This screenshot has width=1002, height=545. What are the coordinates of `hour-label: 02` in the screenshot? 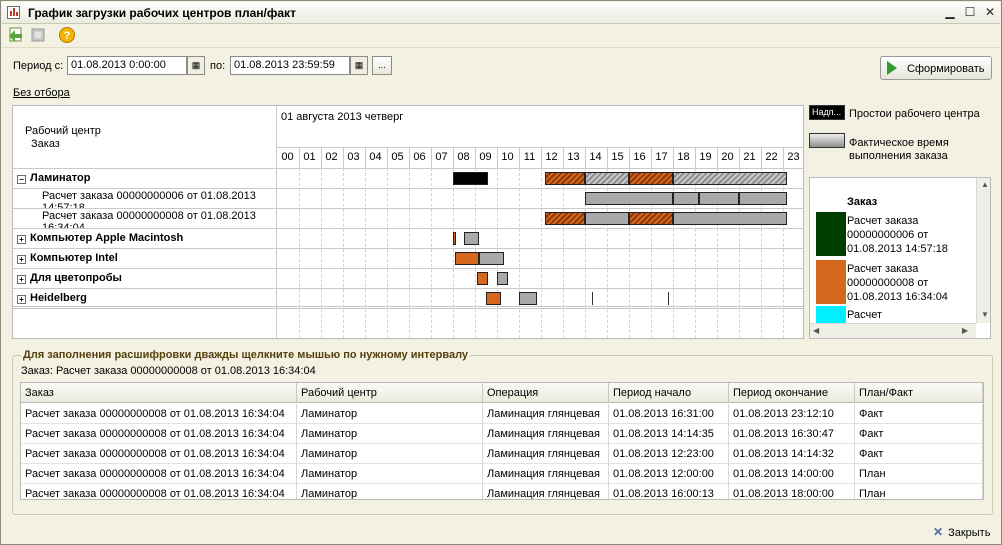 It's located at (331, 157).